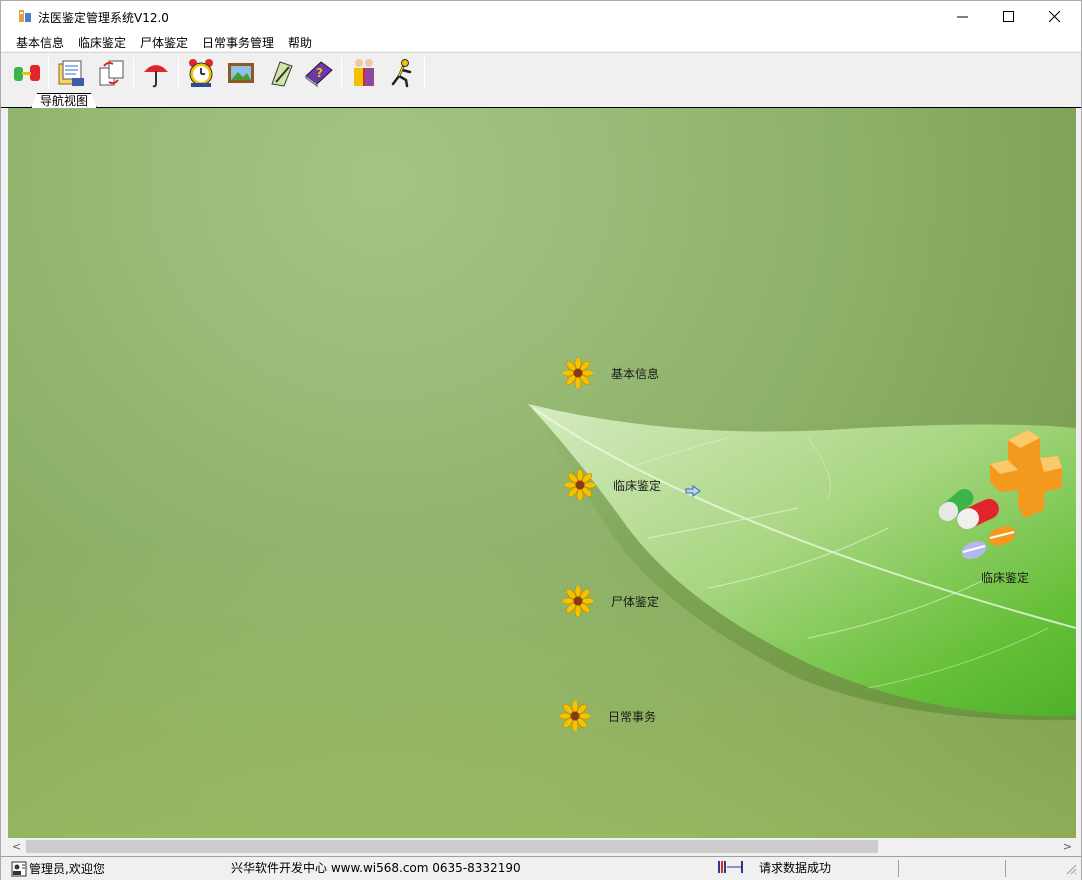  What do you see at coordinates (635, 601) in the screenshot?
I see `nav-node-label: 尸体鉴定` at bounding box center [635, 601].